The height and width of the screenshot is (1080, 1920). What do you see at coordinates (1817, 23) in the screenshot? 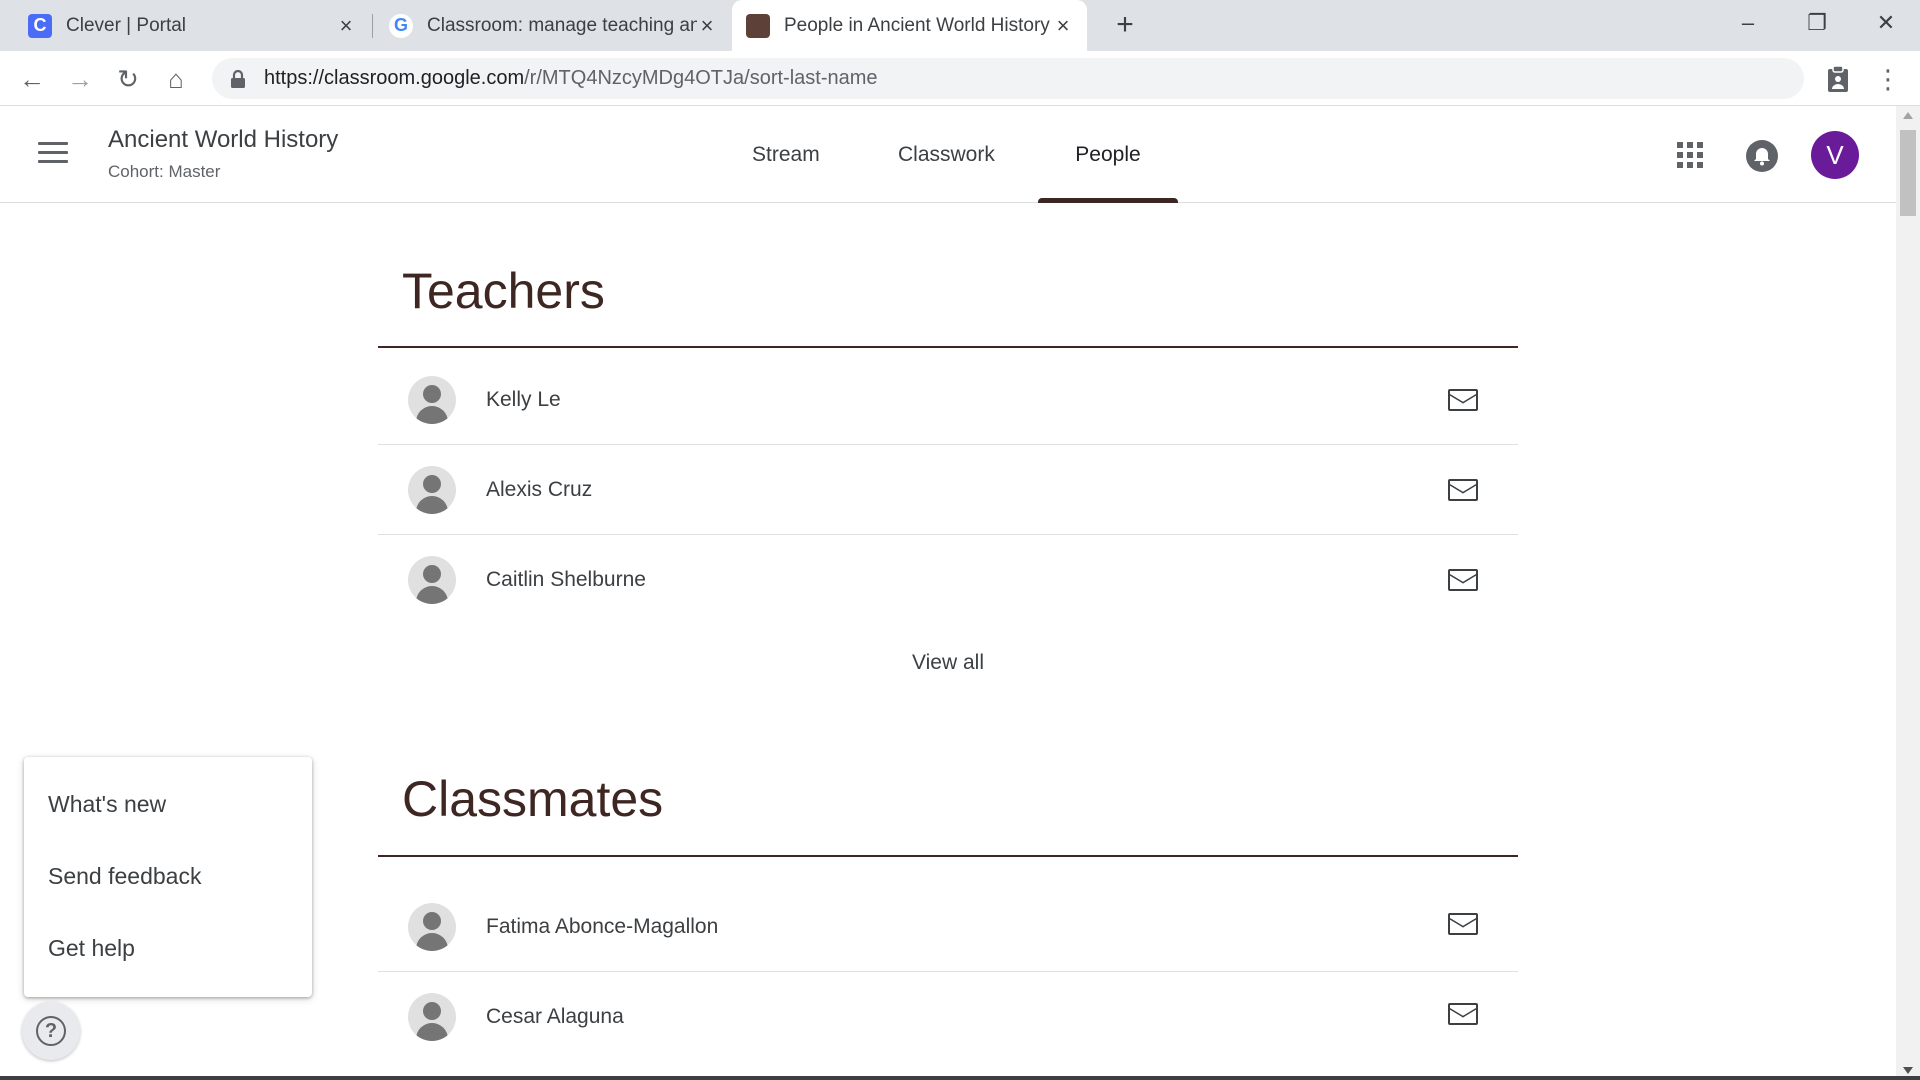
I see `restore-icon: ❐` at bounding box center [1817, 23].